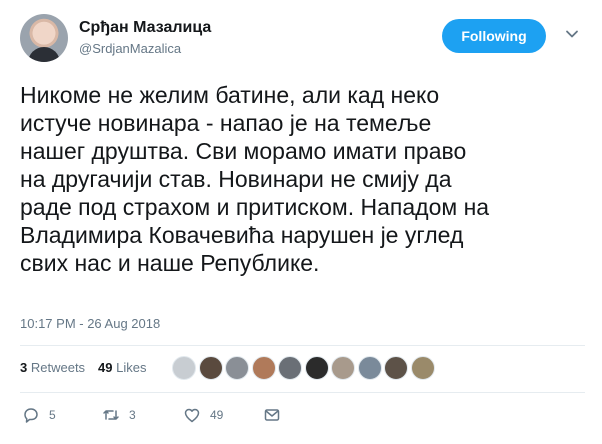 Image resolution: width=602 pixels, height=444 pixels. I want to click on tweet-line: Владимира Ковачевића нарушен је углед, so click(242, 235).